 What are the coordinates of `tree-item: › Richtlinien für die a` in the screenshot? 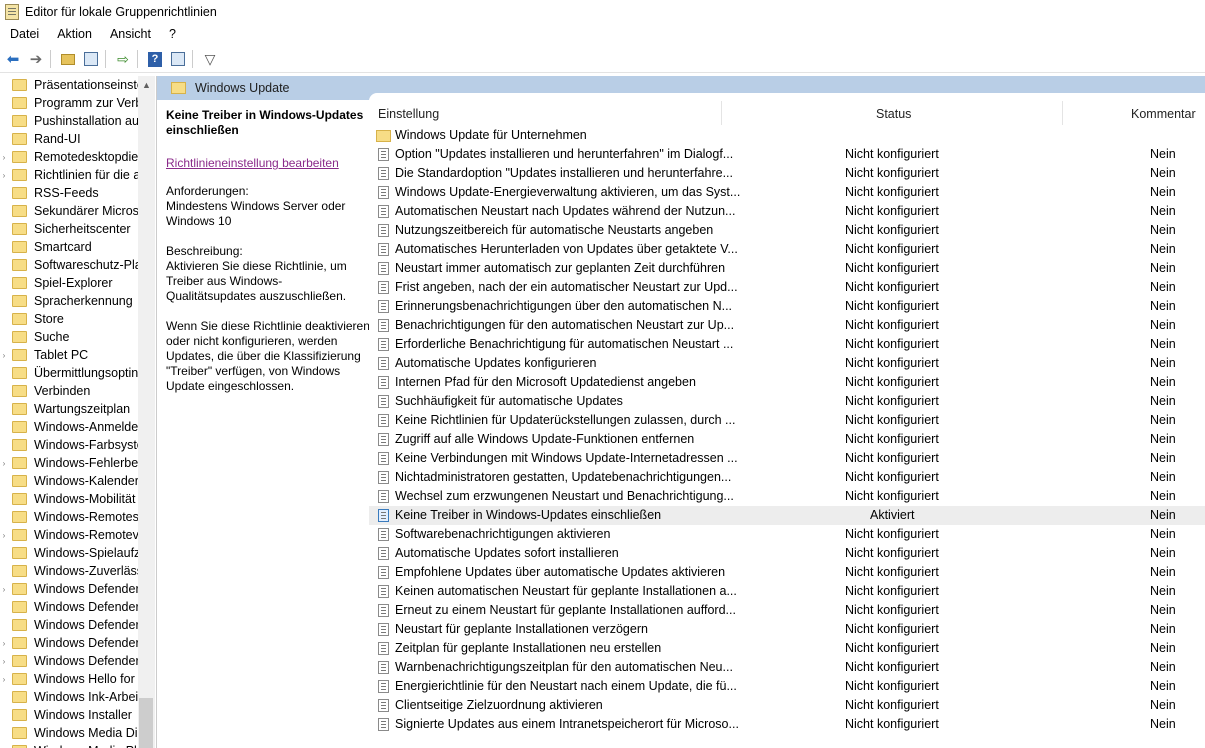 It's located at (69, 175).